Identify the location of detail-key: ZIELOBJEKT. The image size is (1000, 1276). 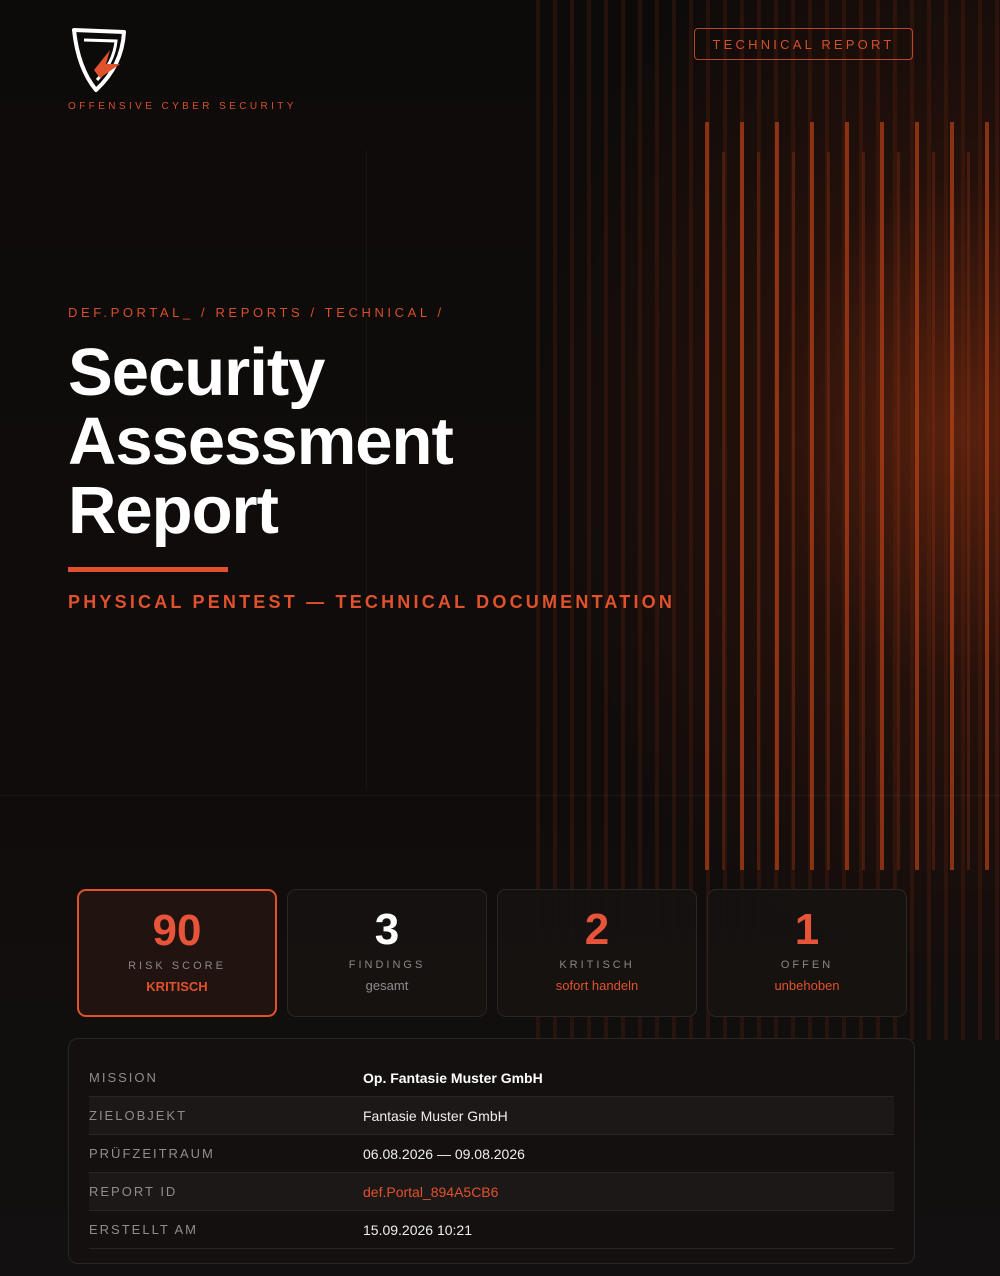
(138, 1115).